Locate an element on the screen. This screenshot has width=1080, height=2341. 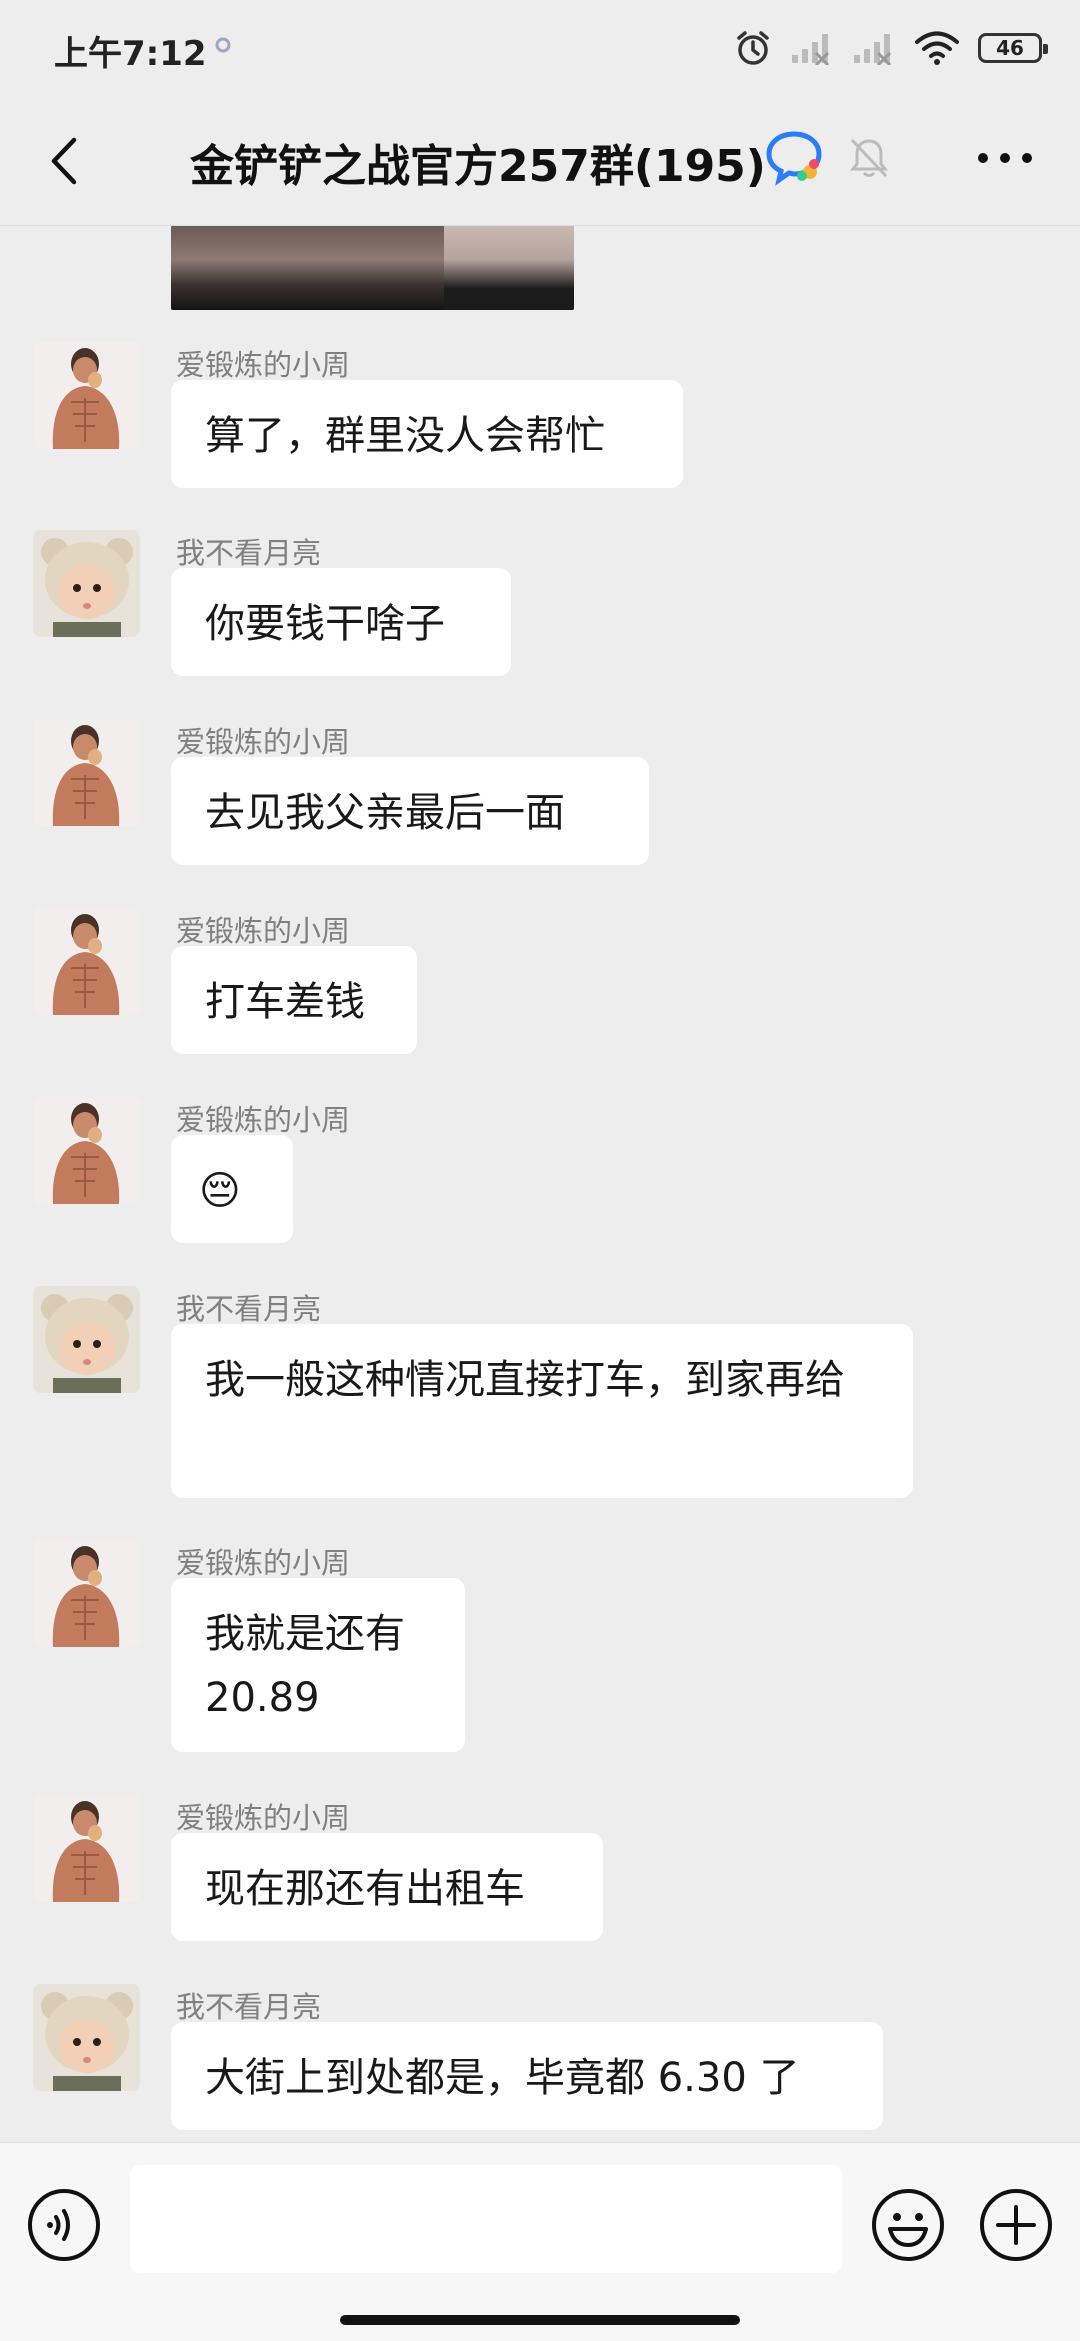
bell-muted-icon is located at coordinates (869, 158).